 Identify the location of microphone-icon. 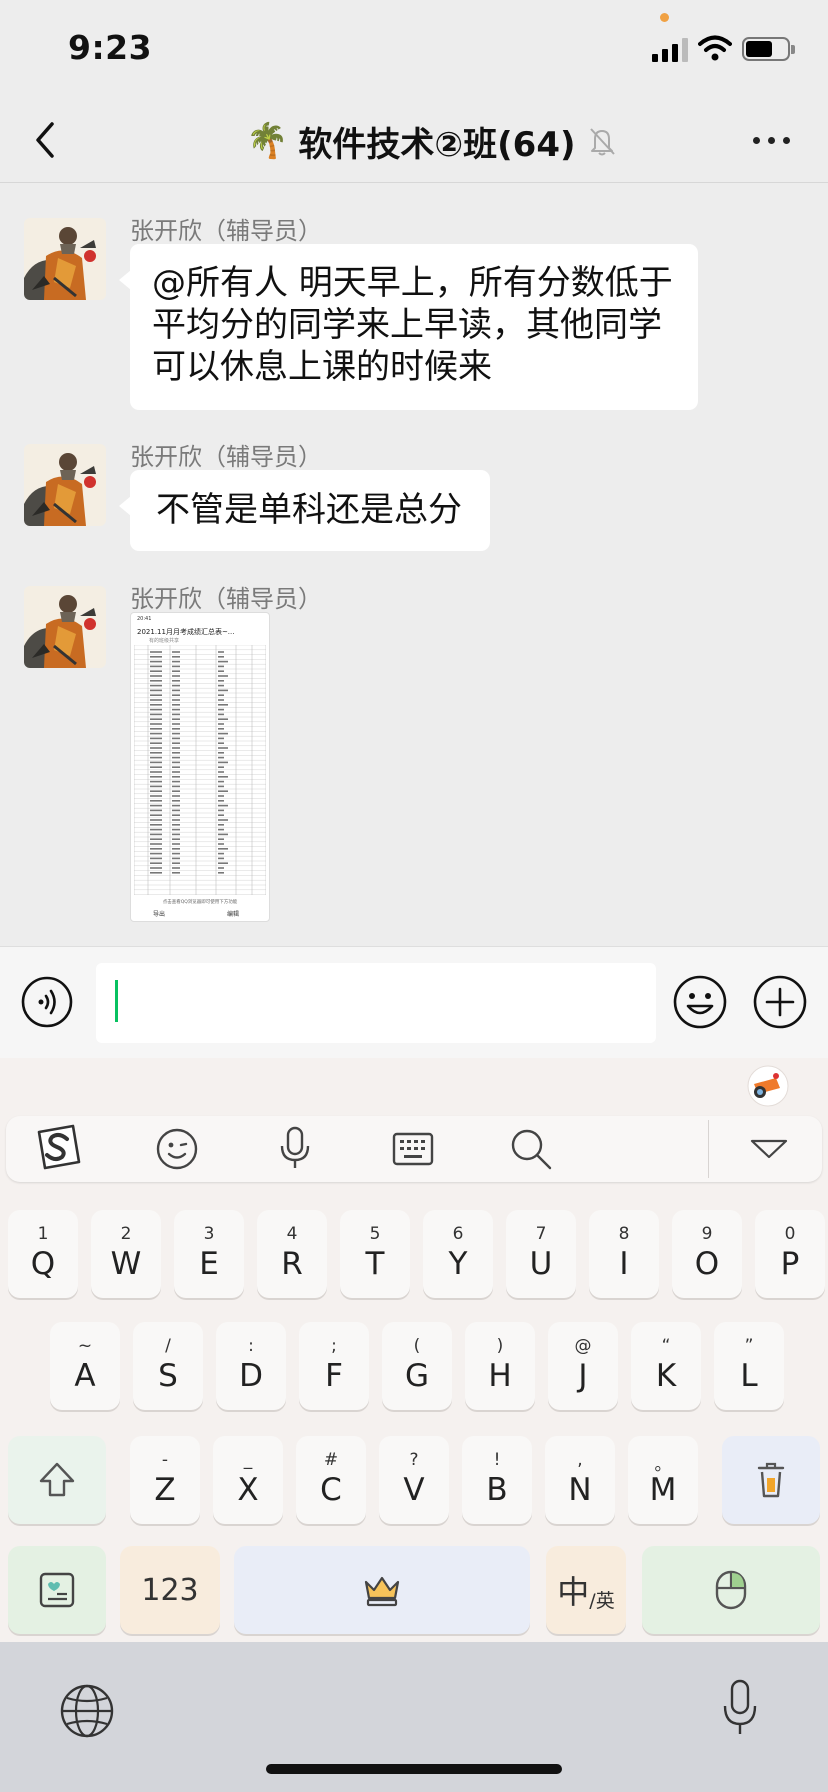
(295, 1147).